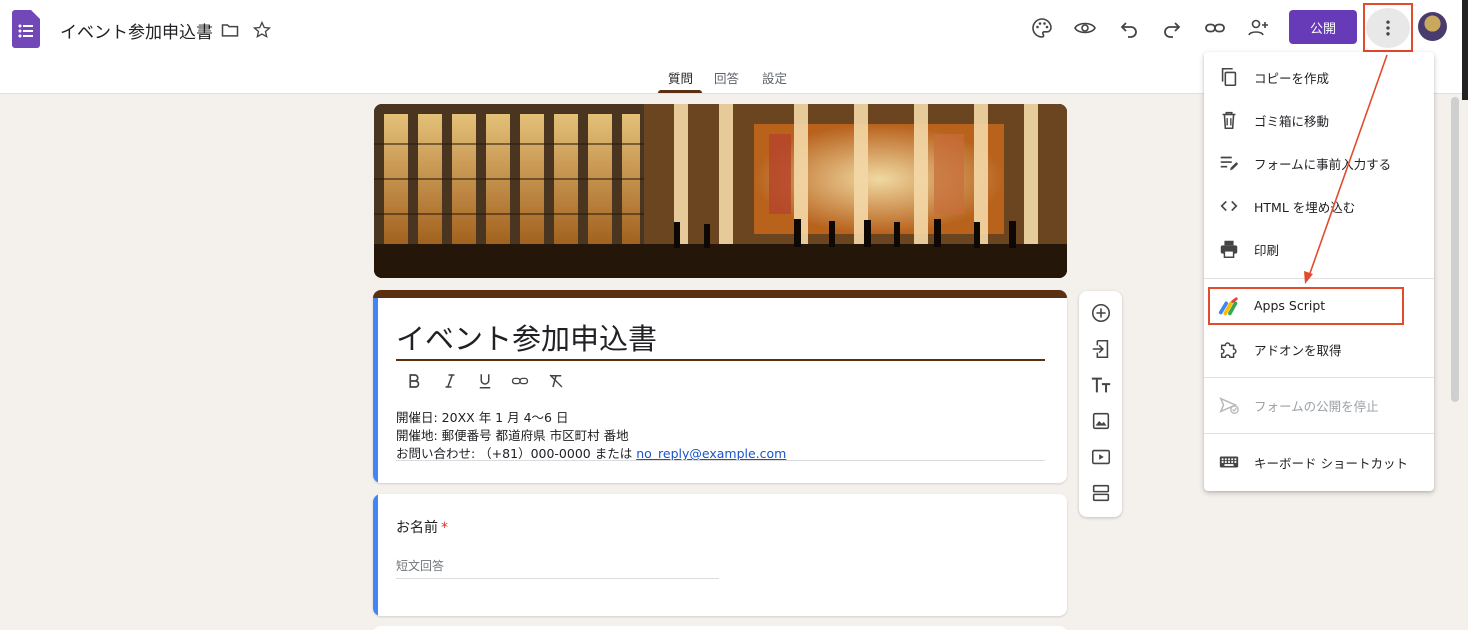 The width and height of the screenshot is (1468, 630). What do you see at coordinates (136, 30) in the screenshot?
I see `doc-title: イベント参加申込書` at bounding box center [136, 30].